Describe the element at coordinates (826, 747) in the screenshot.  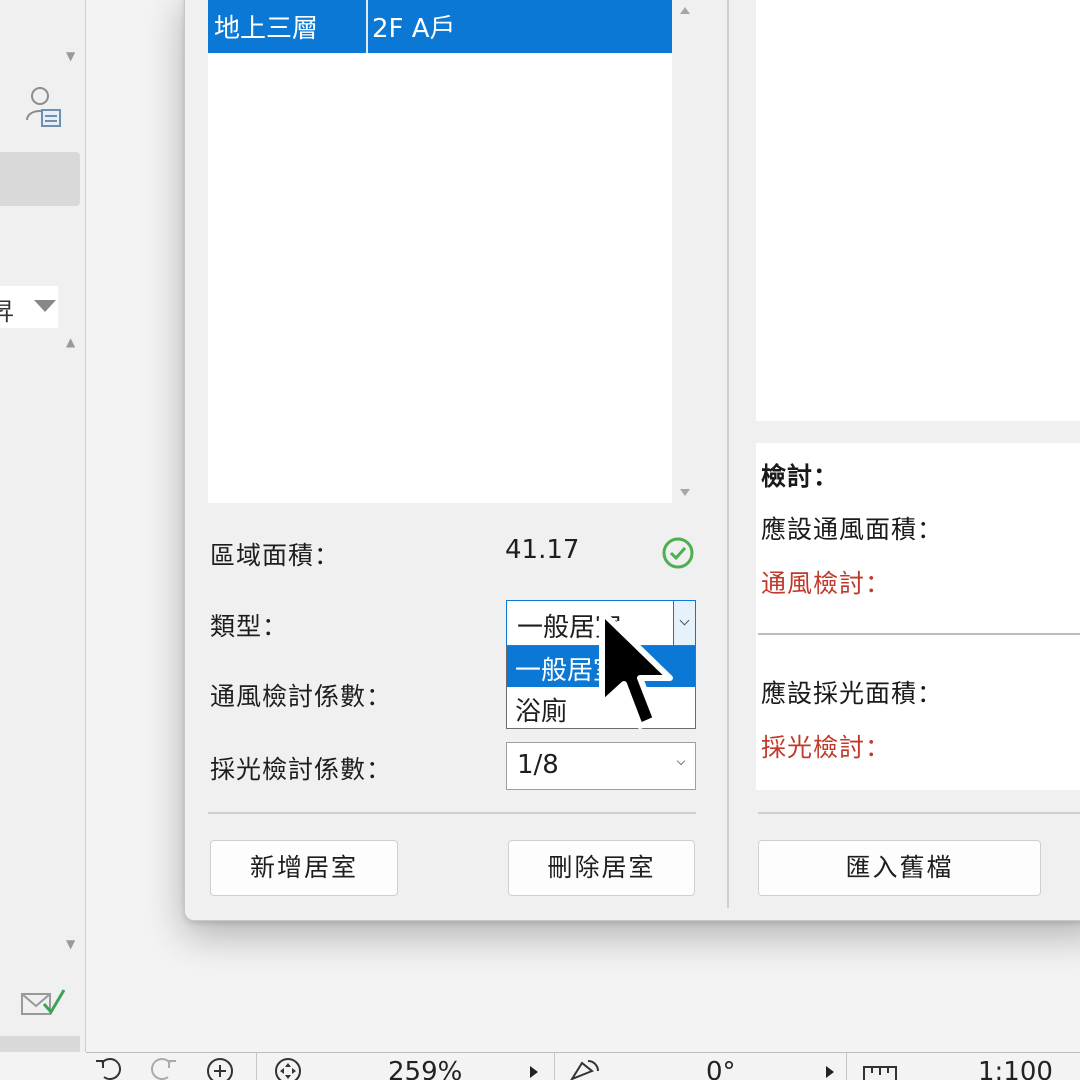
I see `light-check-label: 採光檢討：` at that location.